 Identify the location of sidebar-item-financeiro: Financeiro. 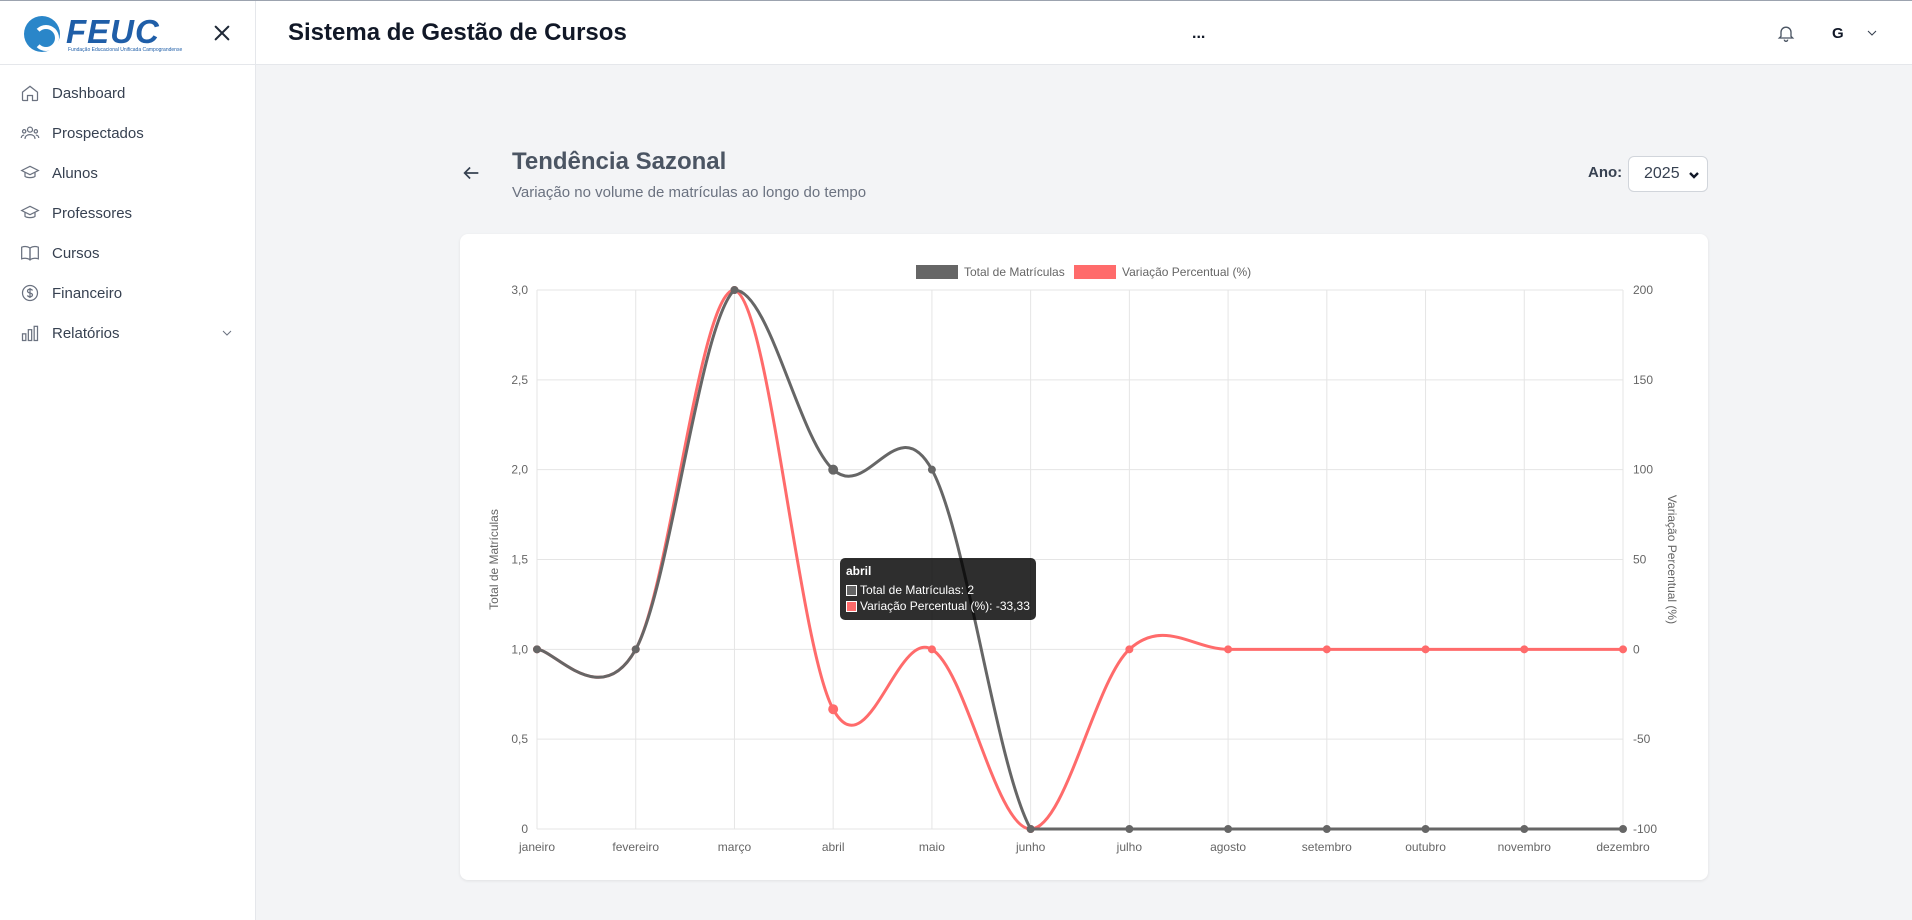
(127, 293).